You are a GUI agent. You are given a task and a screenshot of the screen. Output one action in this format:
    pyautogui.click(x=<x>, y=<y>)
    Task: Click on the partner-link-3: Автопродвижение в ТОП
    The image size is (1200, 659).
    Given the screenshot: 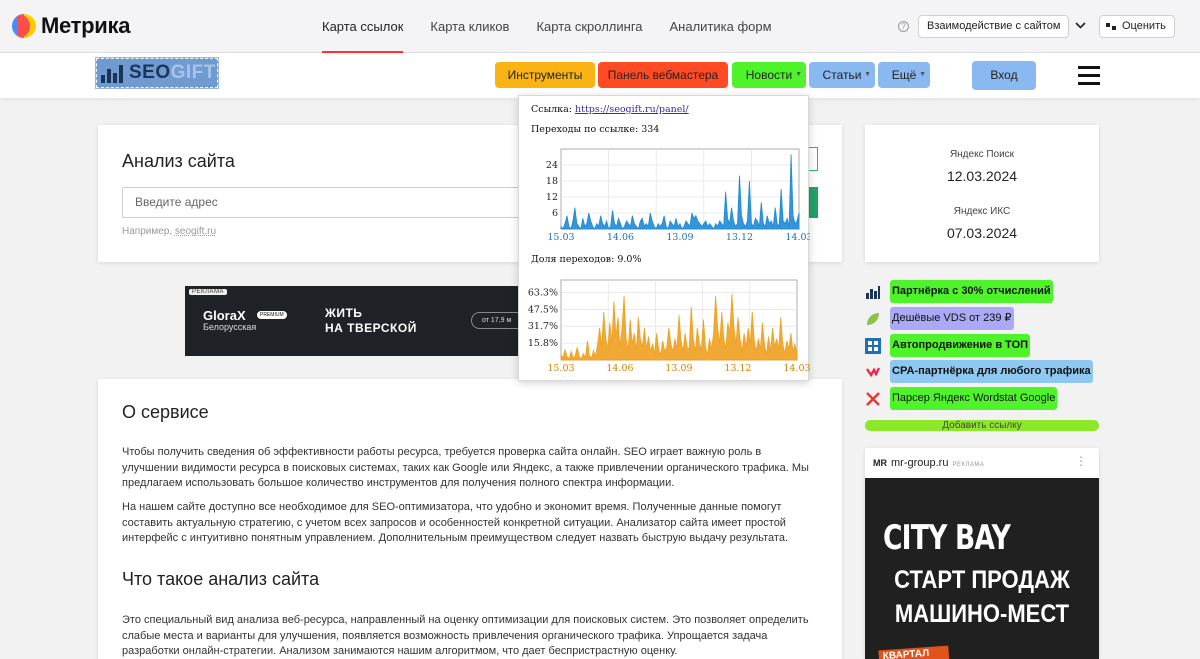 What is the action you would take?
    pyautogui.click(x=948, y=345)
    